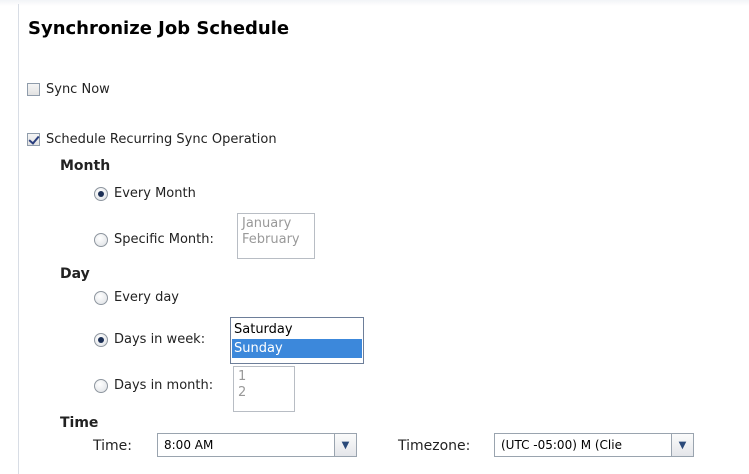 This screenshot has height=474, width=749. I want to click on day-heading: Day, so click(75, 274).